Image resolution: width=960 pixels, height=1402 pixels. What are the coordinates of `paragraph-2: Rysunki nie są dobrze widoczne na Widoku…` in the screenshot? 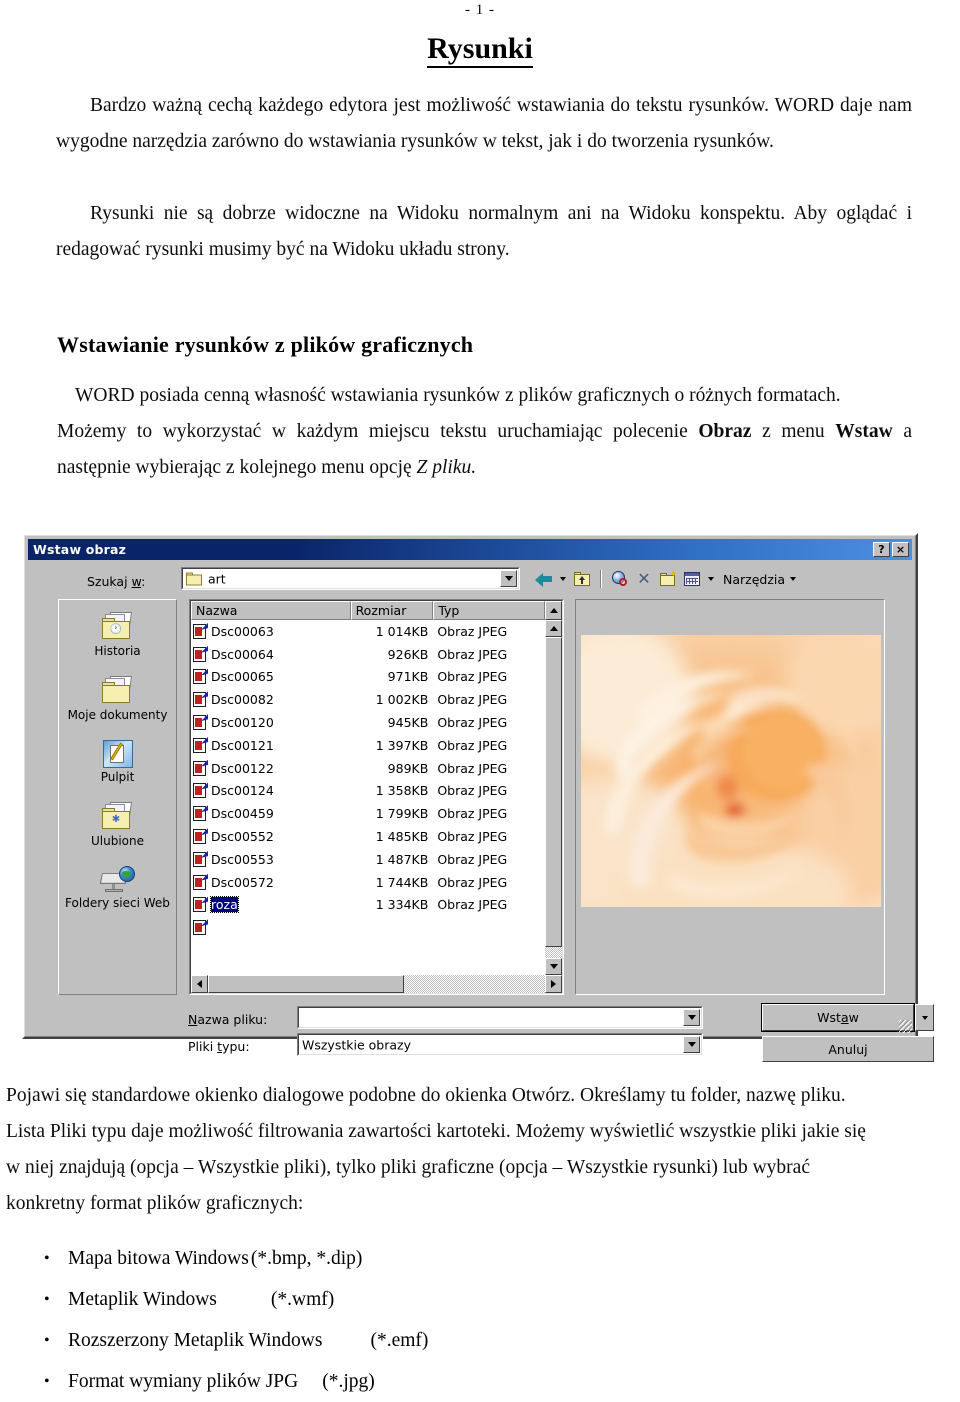 It's located at (484, 231).